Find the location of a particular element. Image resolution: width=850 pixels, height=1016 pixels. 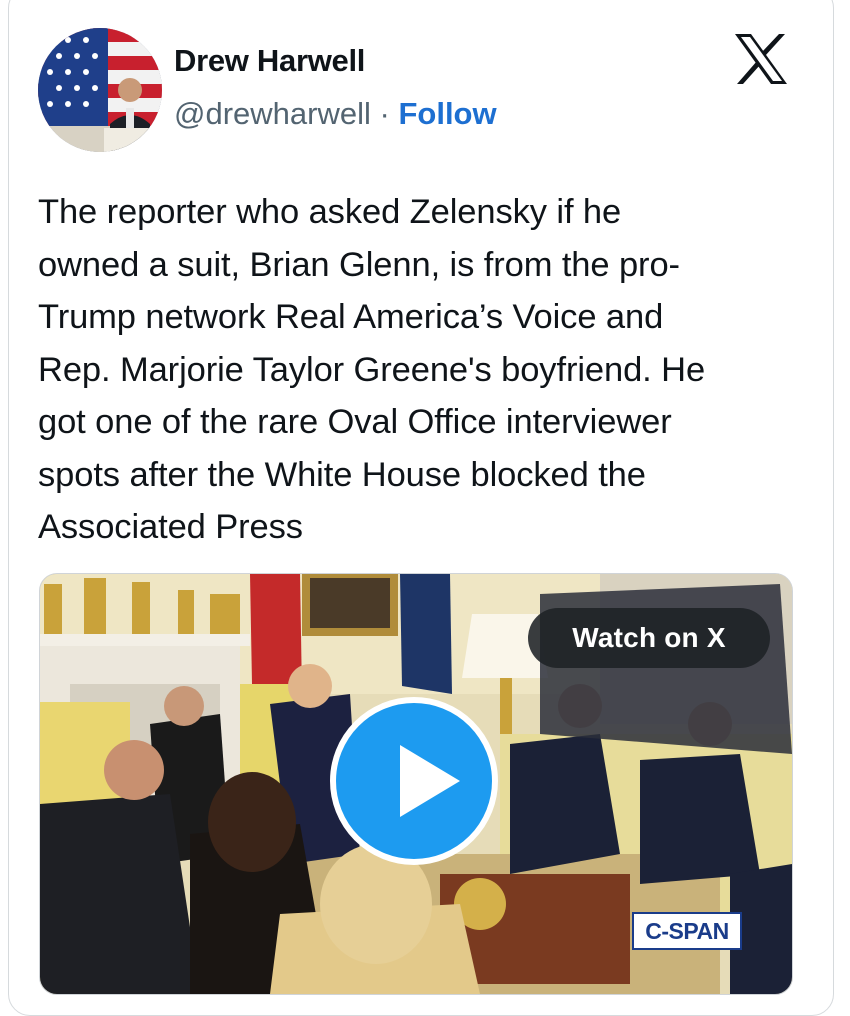

avatar-image is located at coordinates (100, 90).